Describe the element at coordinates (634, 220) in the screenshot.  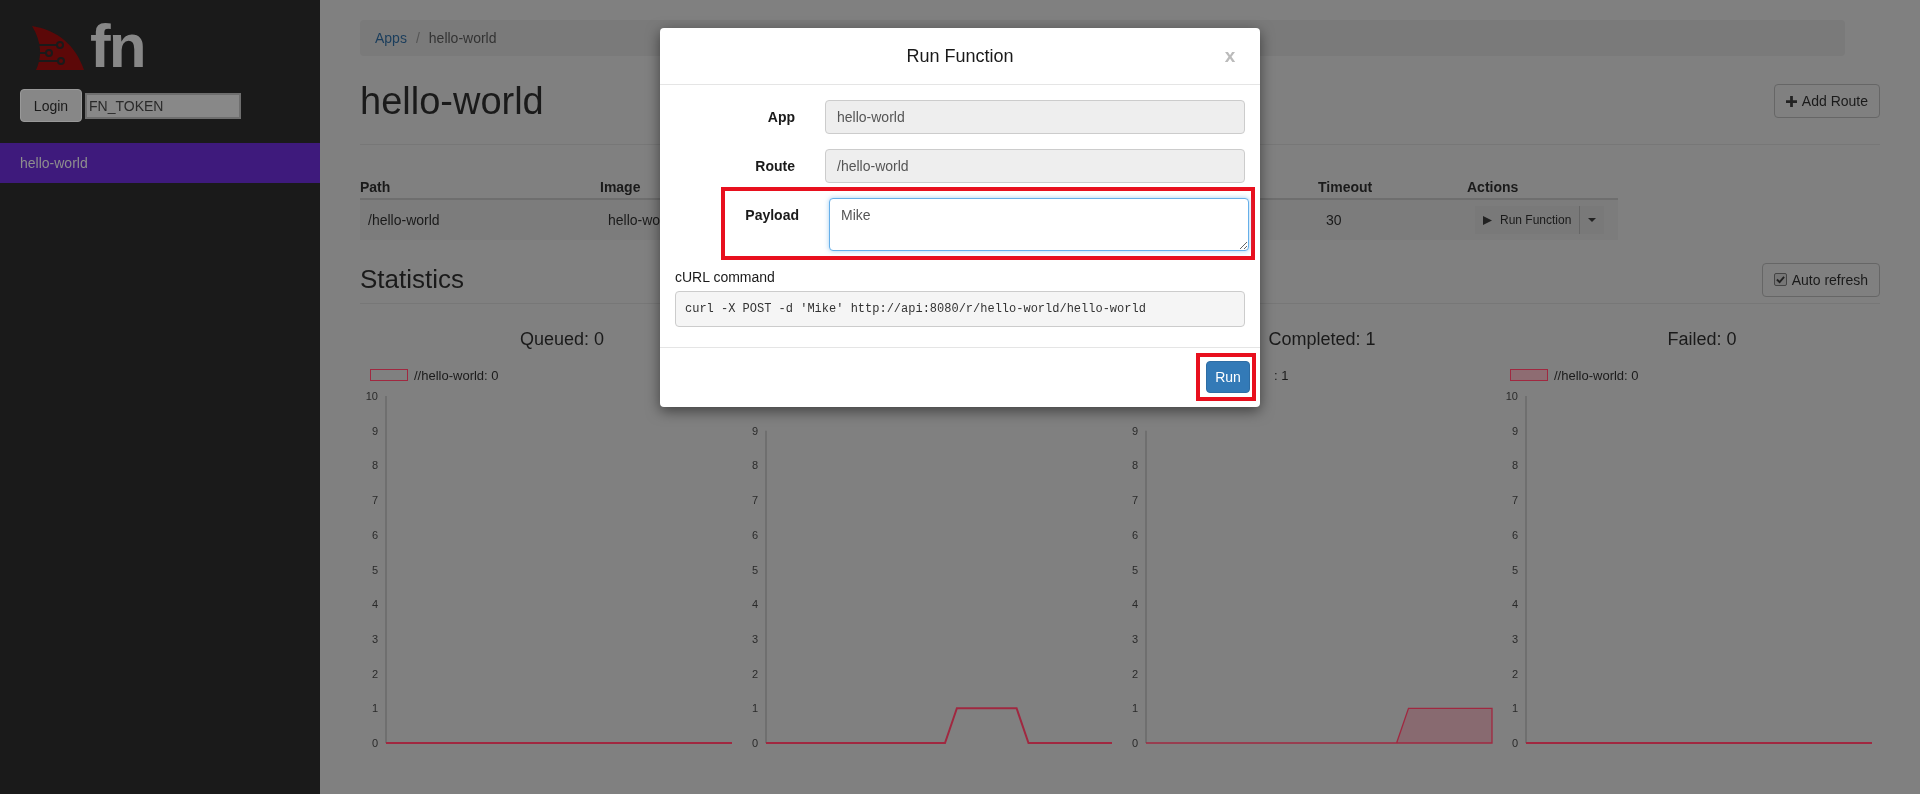
I see `table-cell: hello-wo` at that location.